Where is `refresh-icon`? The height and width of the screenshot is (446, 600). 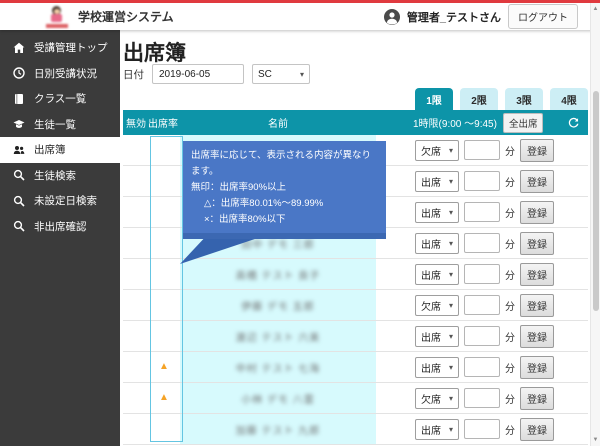 refresh-icon is located at coordinates (573, 122).